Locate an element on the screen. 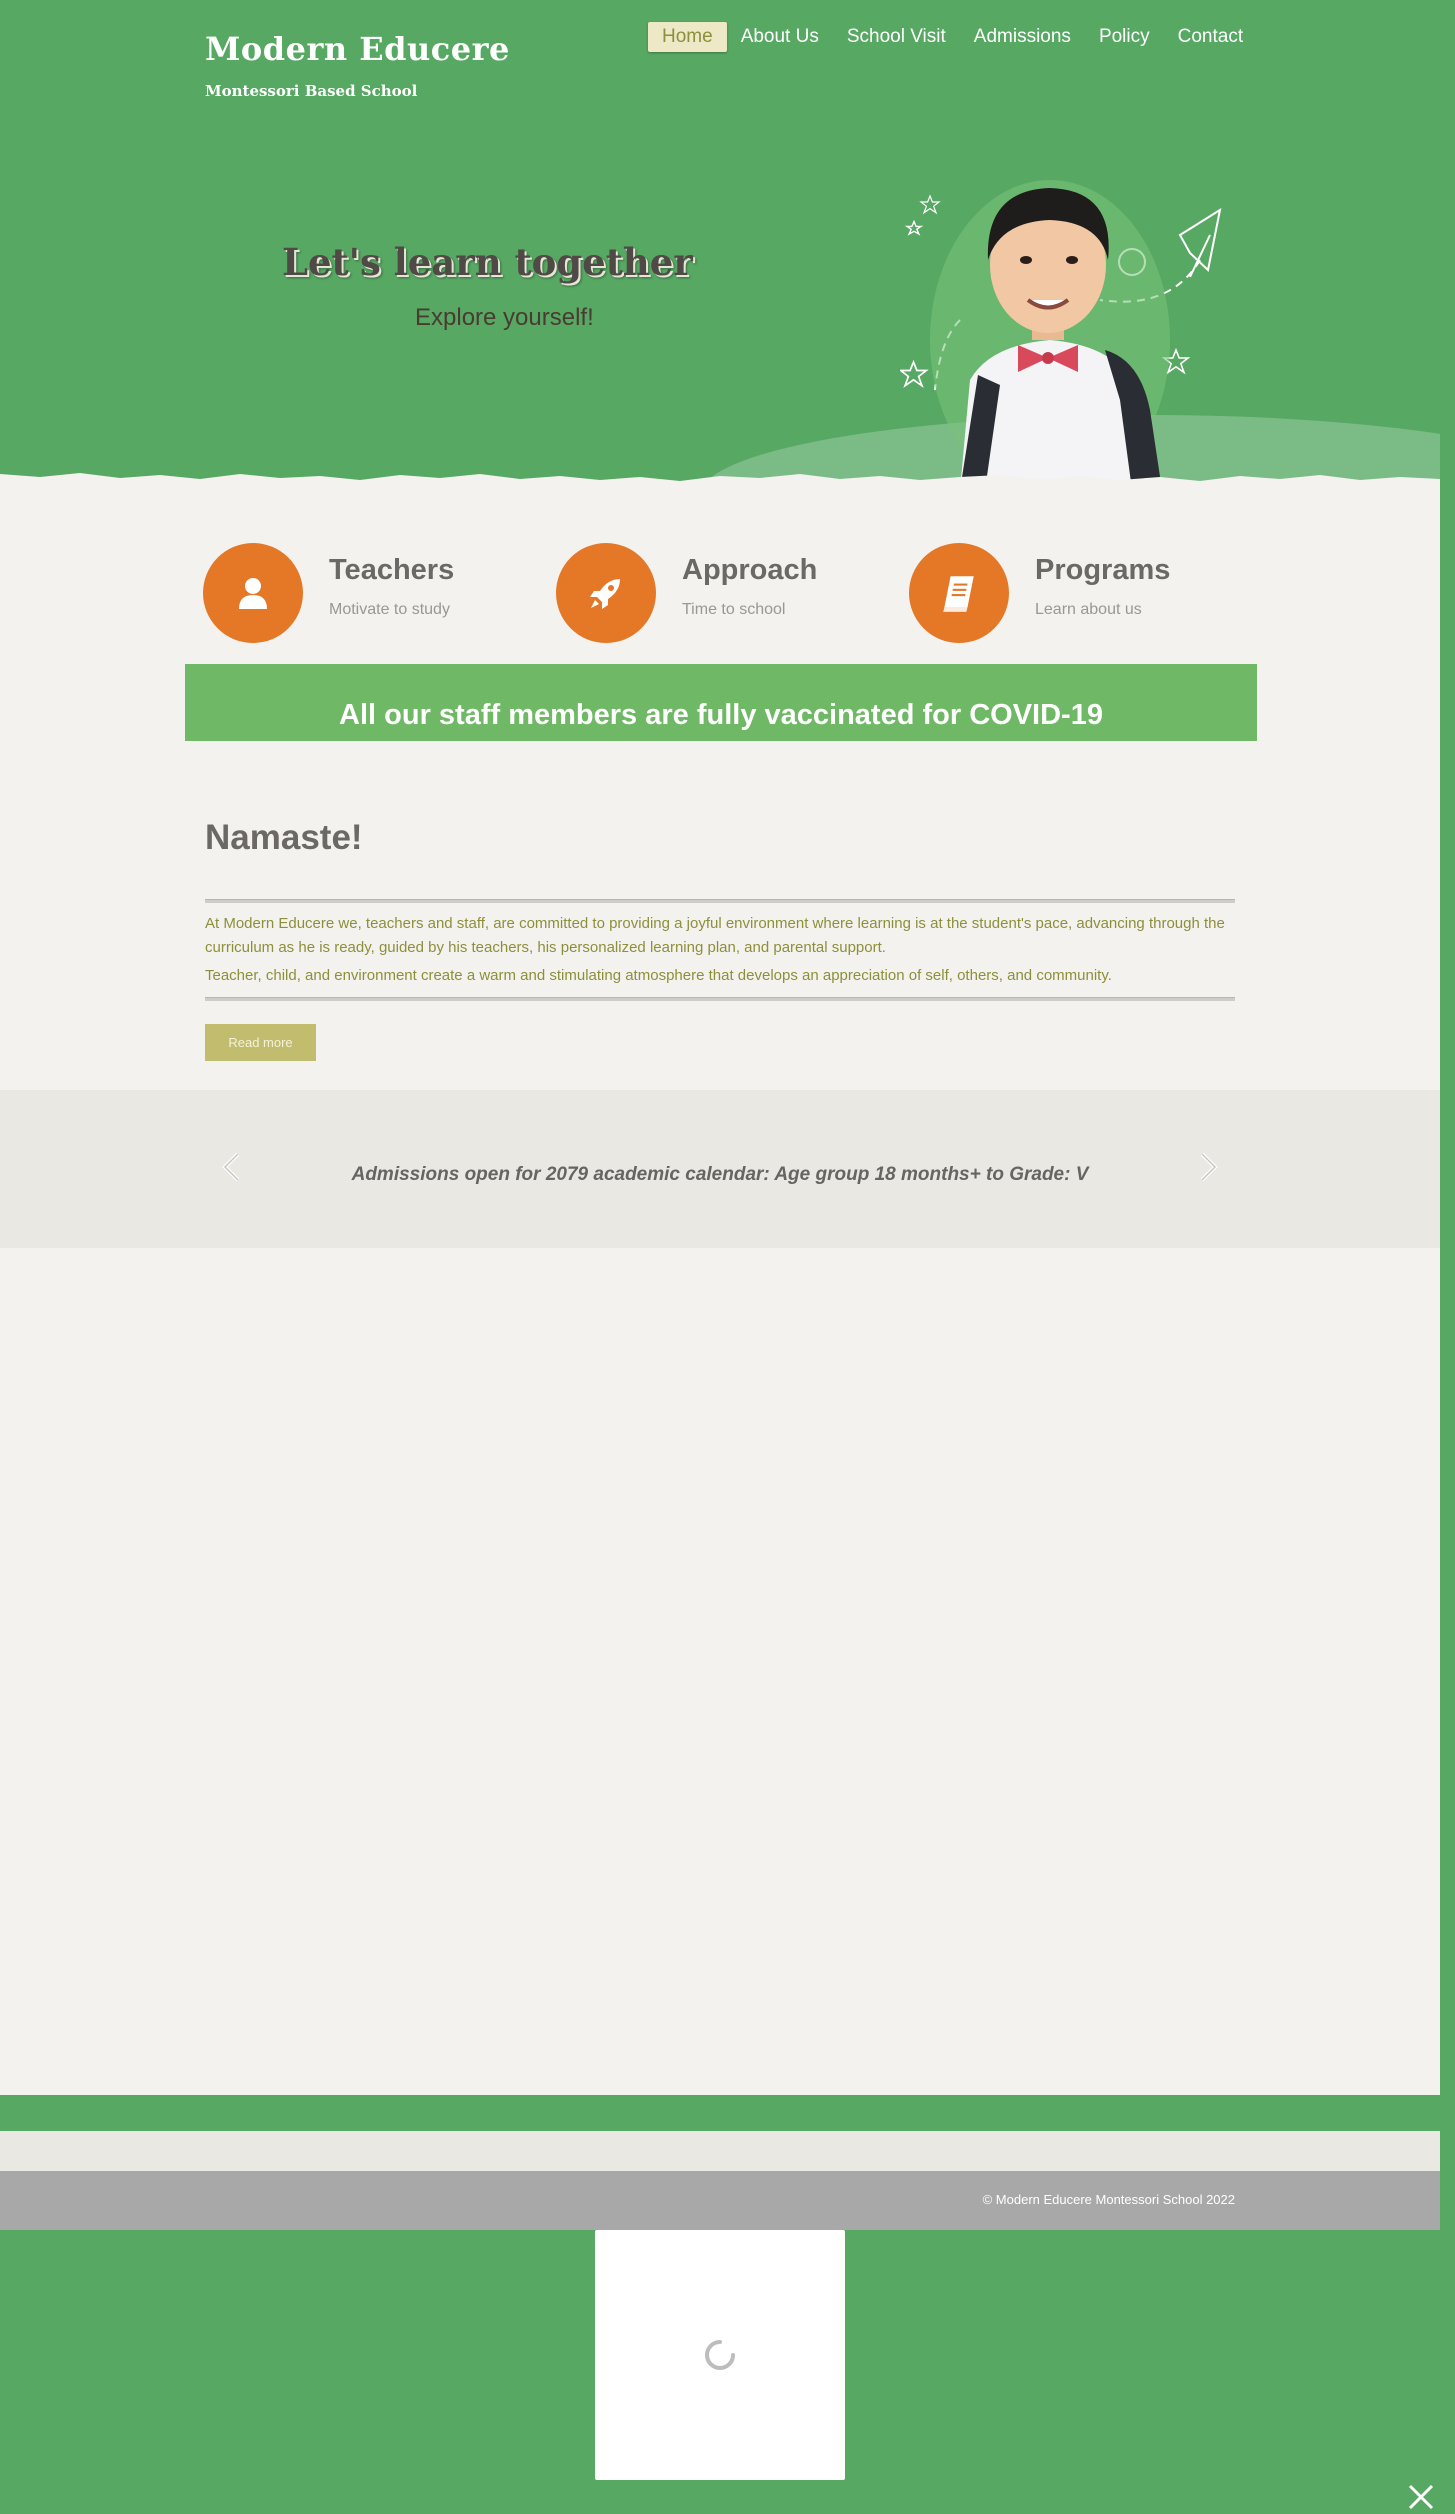  footer-divider is located at coordinates (720, 2113).